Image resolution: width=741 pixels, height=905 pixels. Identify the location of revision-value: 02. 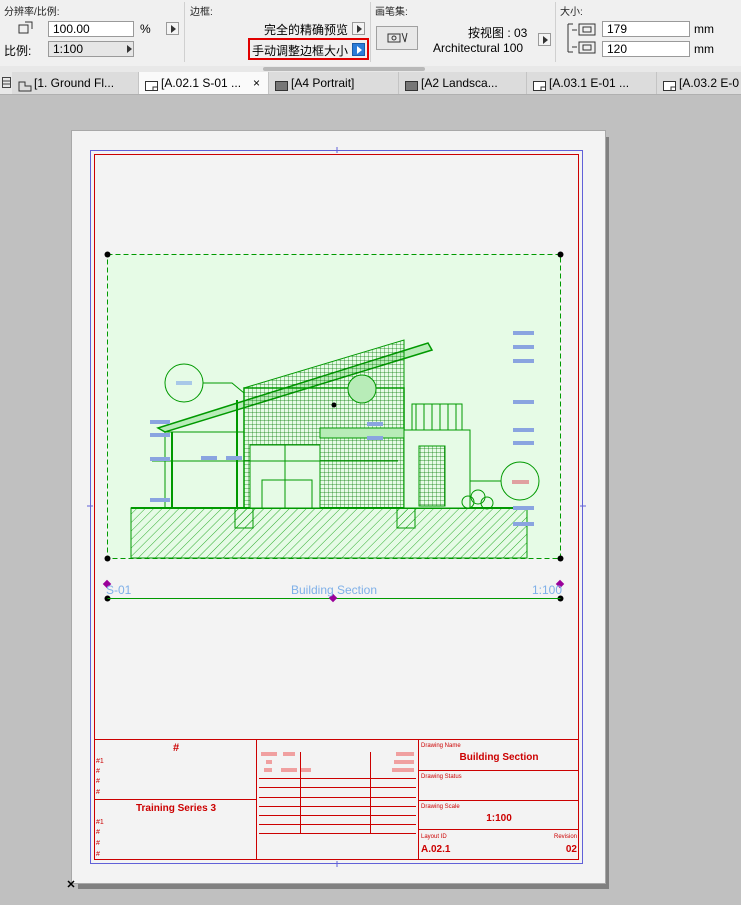
(572, 849).